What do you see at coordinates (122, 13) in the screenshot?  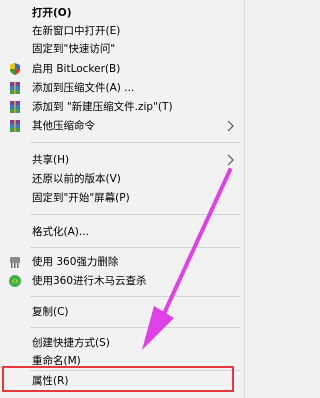 I see `menu-item-open: 打开(O)` at bounding box center [122, 13].